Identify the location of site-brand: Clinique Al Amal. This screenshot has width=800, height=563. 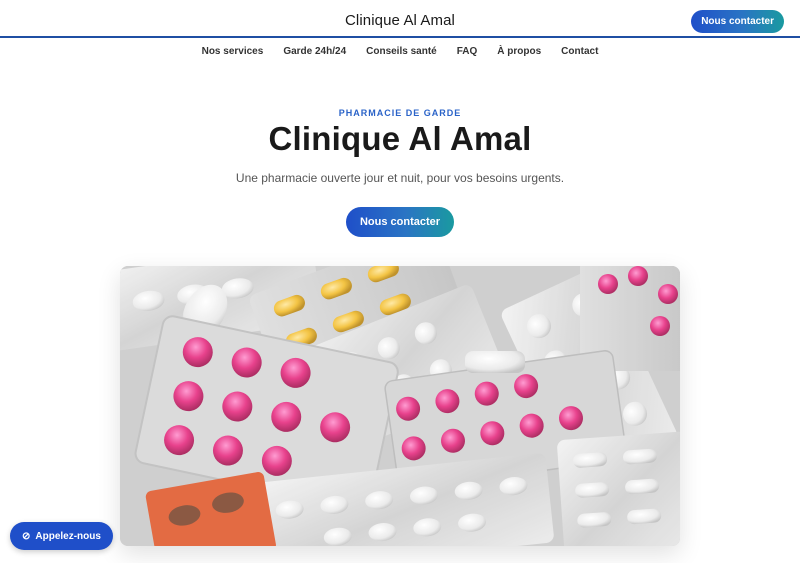
(400, 20).